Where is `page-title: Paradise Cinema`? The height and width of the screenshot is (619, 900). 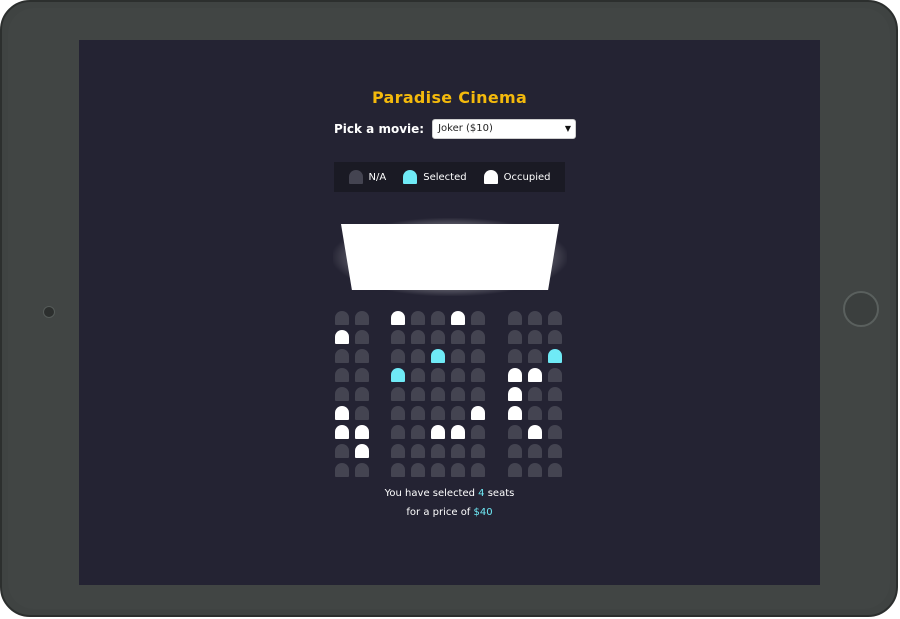
page-title: Paradise Cinema is located at coordinates (449, 97).